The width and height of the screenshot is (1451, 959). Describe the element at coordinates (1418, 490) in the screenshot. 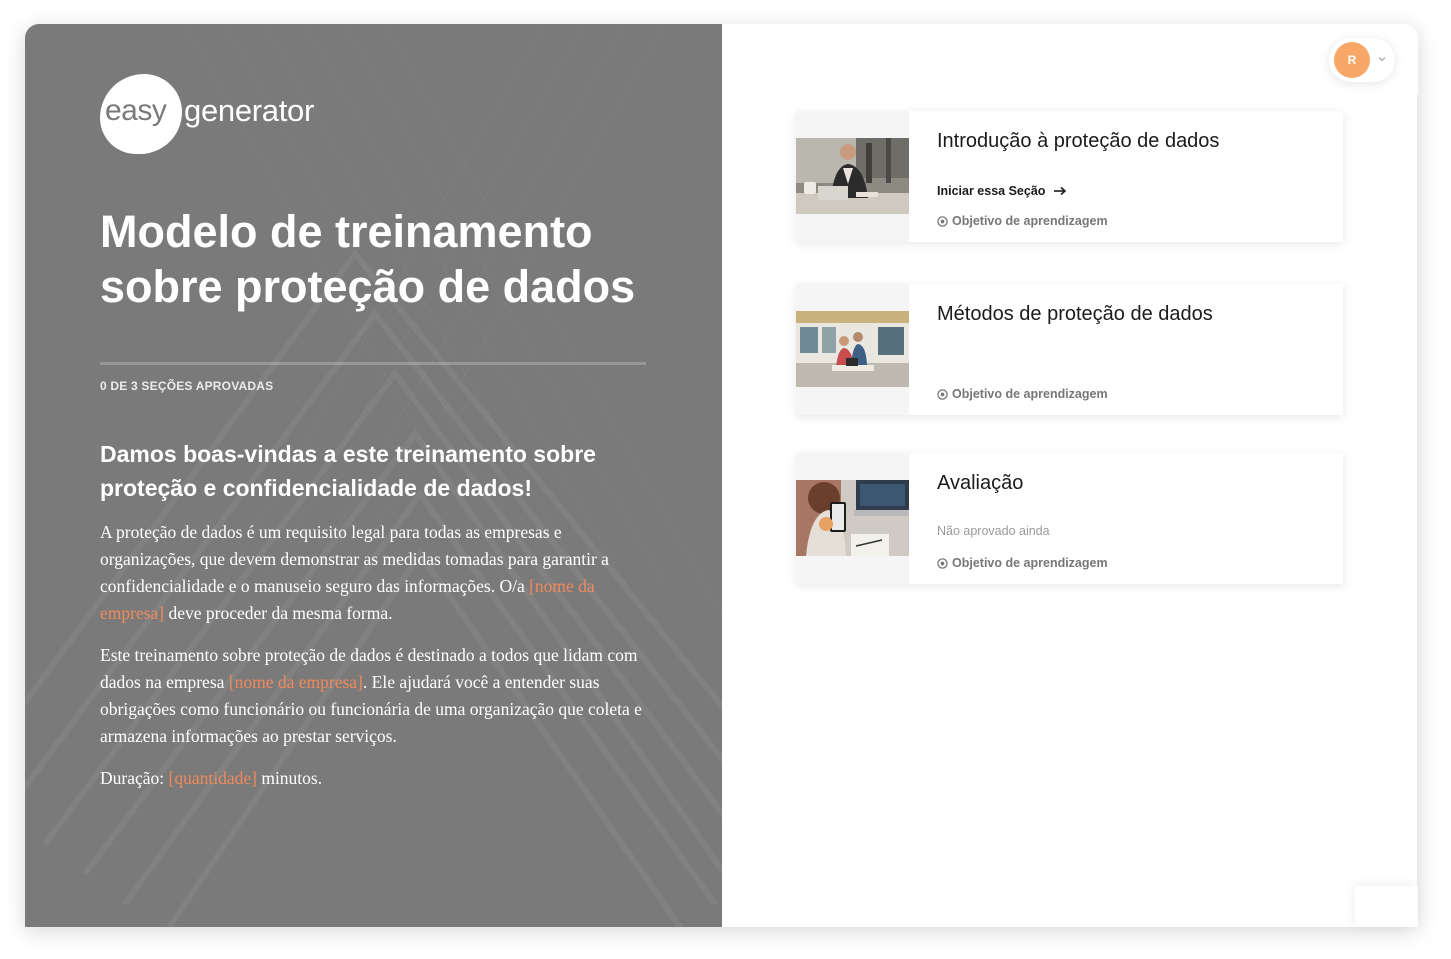

I see `scrollbar-track` at that location.